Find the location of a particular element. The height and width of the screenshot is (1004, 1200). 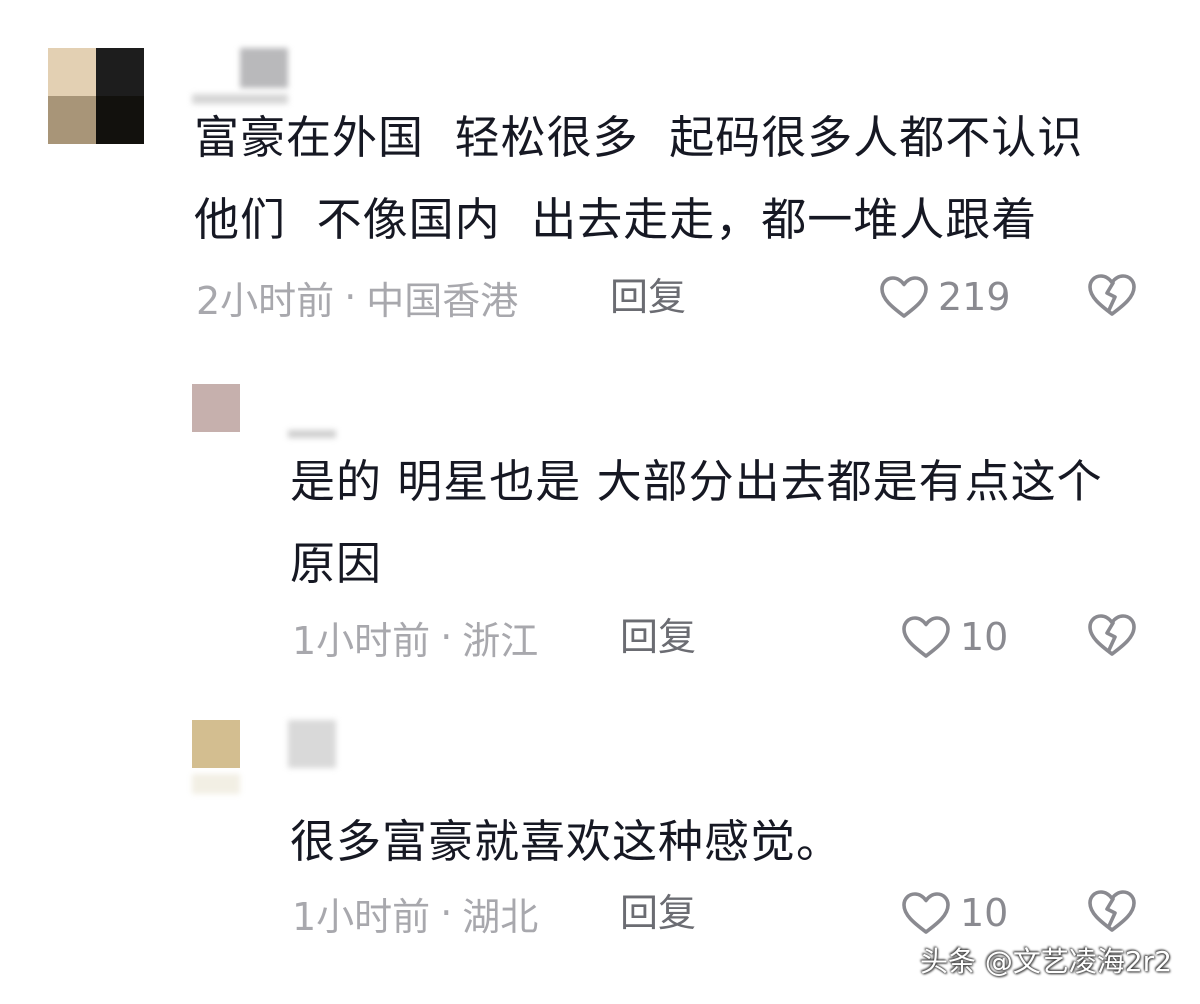

username-blurred-underline is located at coordinates (216, 784).